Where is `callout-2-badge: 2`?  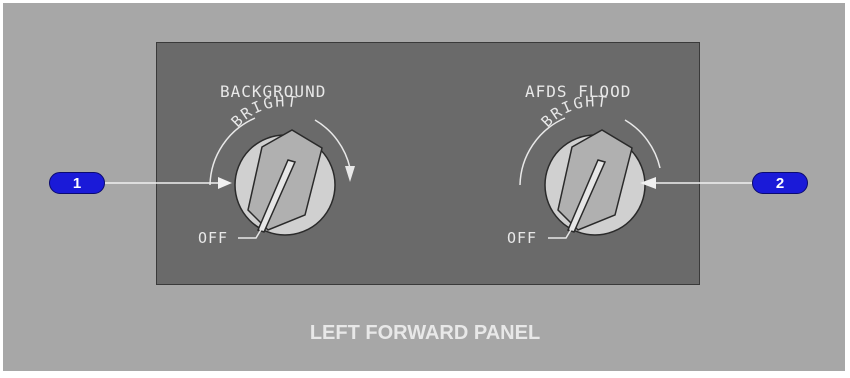 callout-2-badge: 2 is located at coordinates (780, 183).